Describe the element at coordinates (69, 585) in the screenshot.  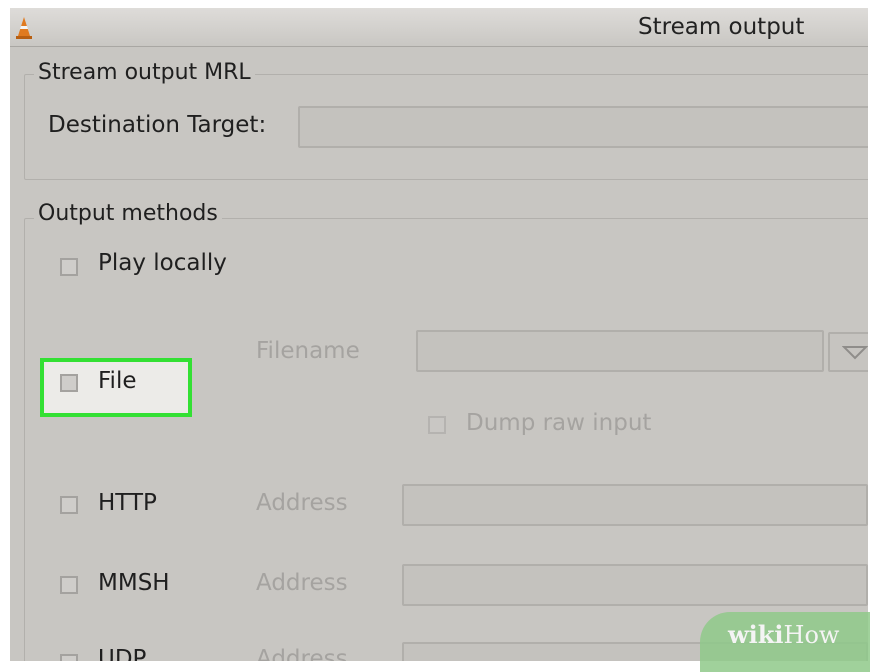
I see `mmsh-checkbox` at that location.